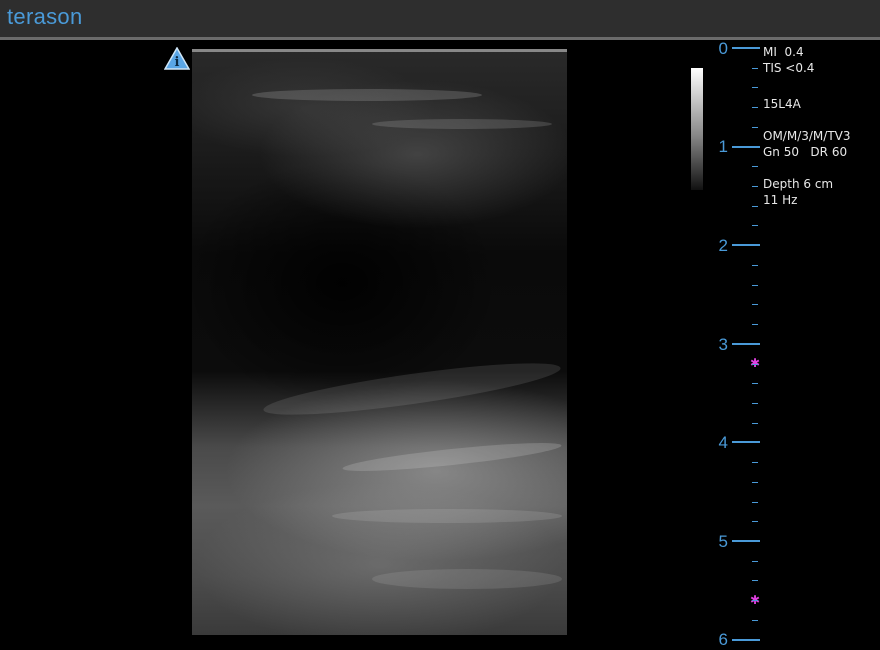 The height and width of the screenshot is (650, 880). I want to click on depth-label-3: 3, so click(723, 344).